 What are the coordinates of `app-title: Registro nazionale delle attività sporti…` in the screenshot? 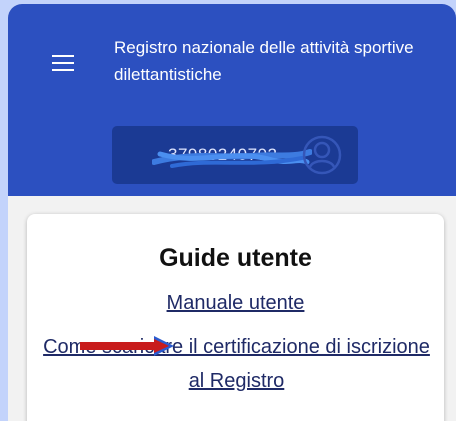 It's located at (264, 61).